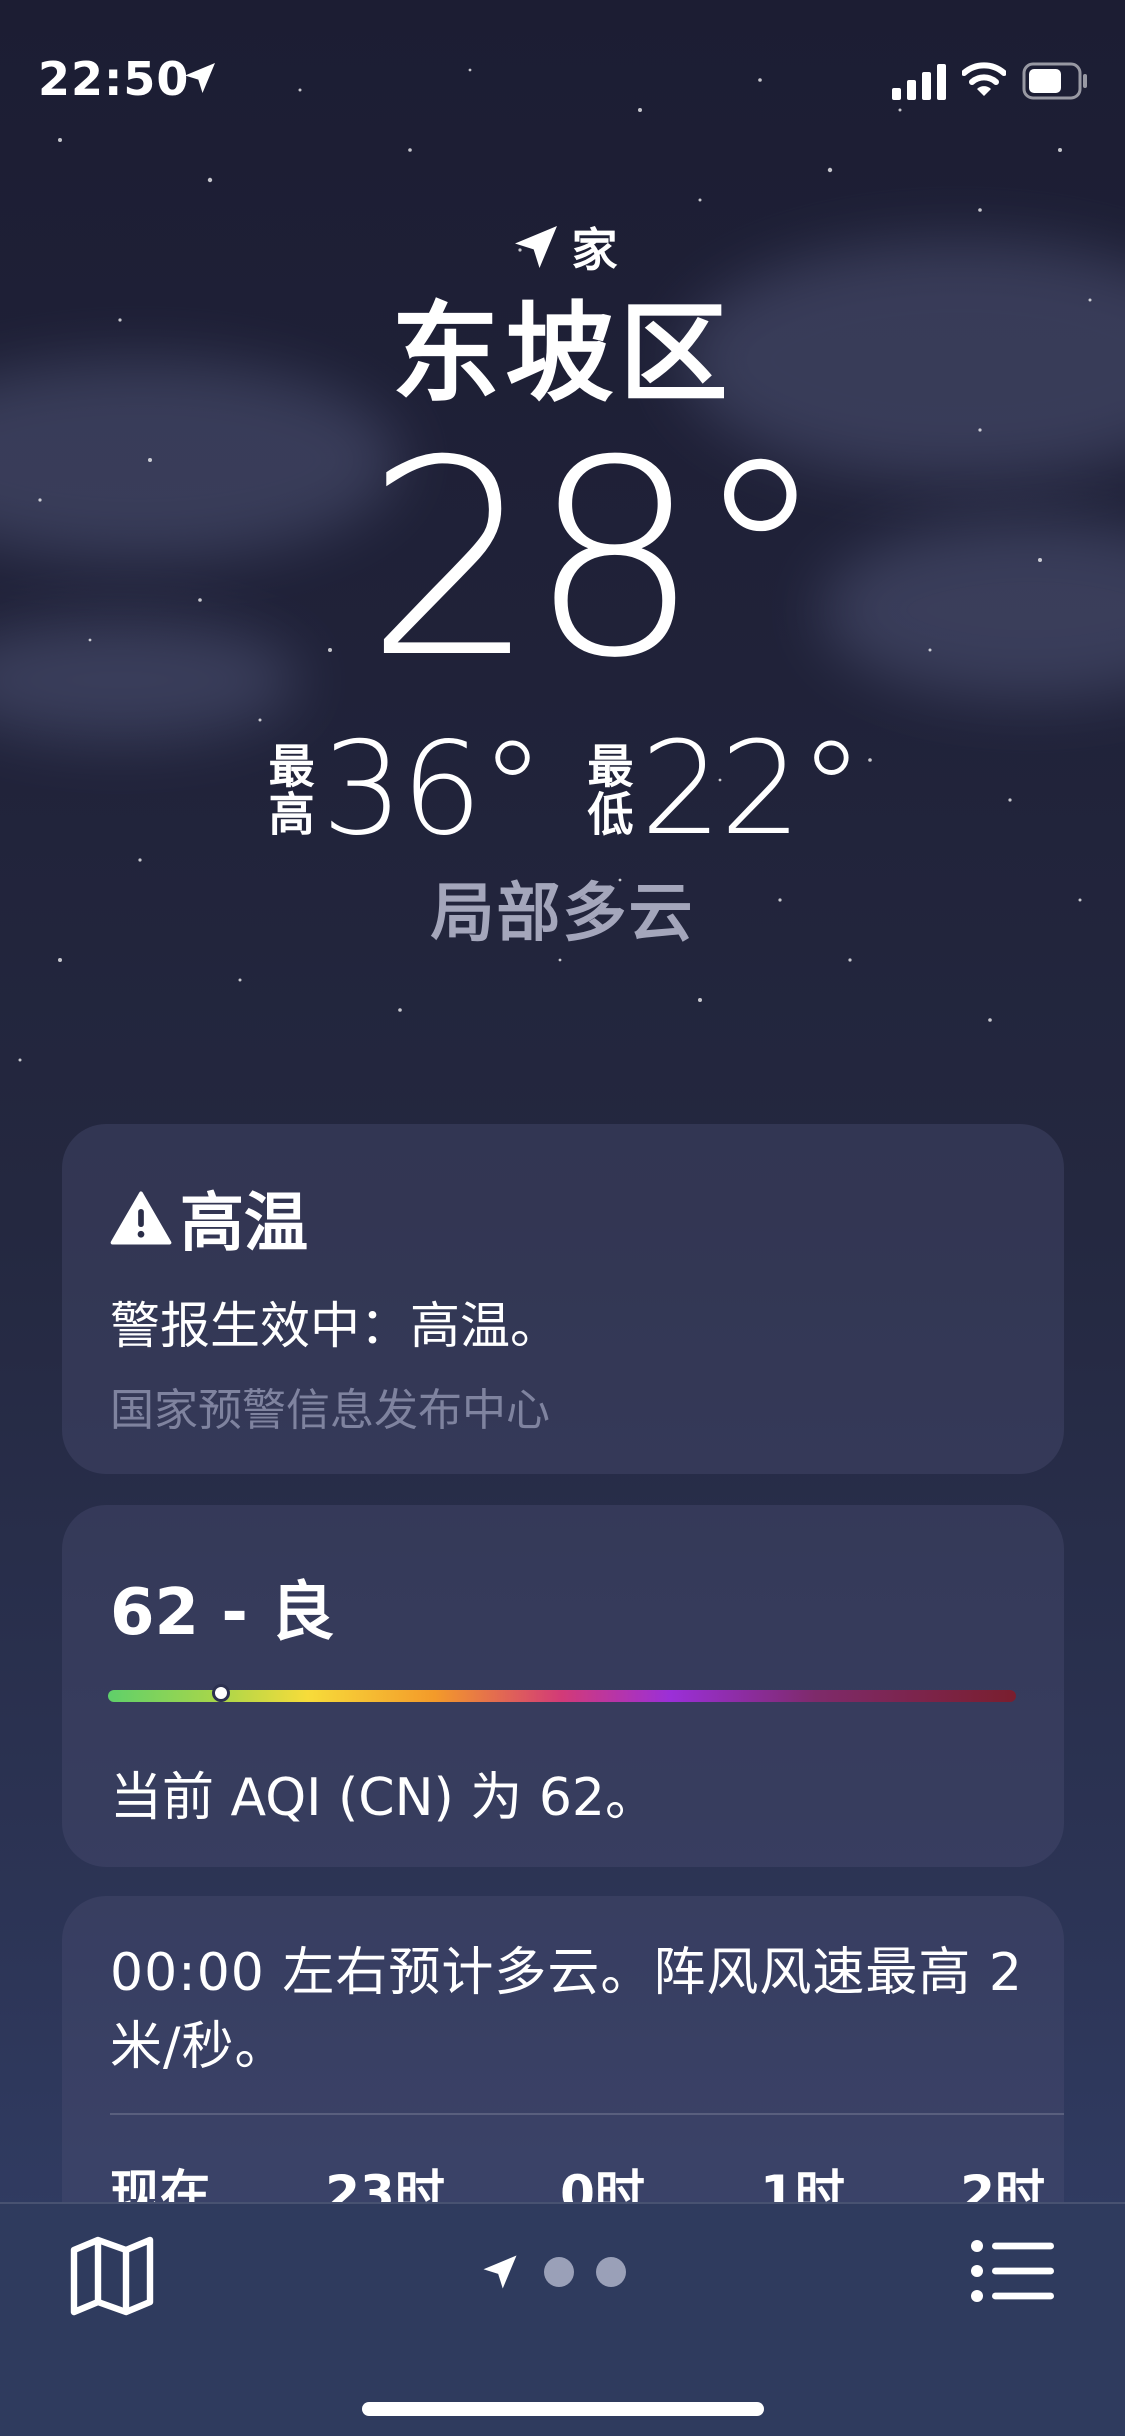  I want to click on status-bar: 22:50, so click(562, 75).